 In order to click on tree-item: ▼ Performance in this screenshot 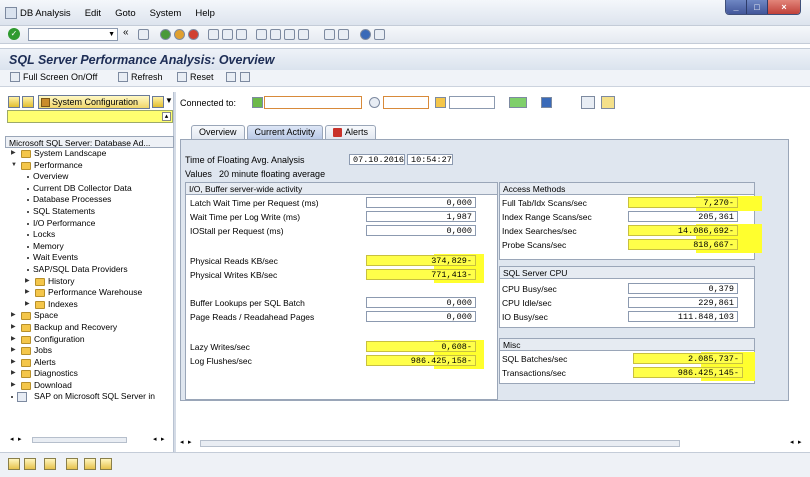, I will do `click(89, 166)`.